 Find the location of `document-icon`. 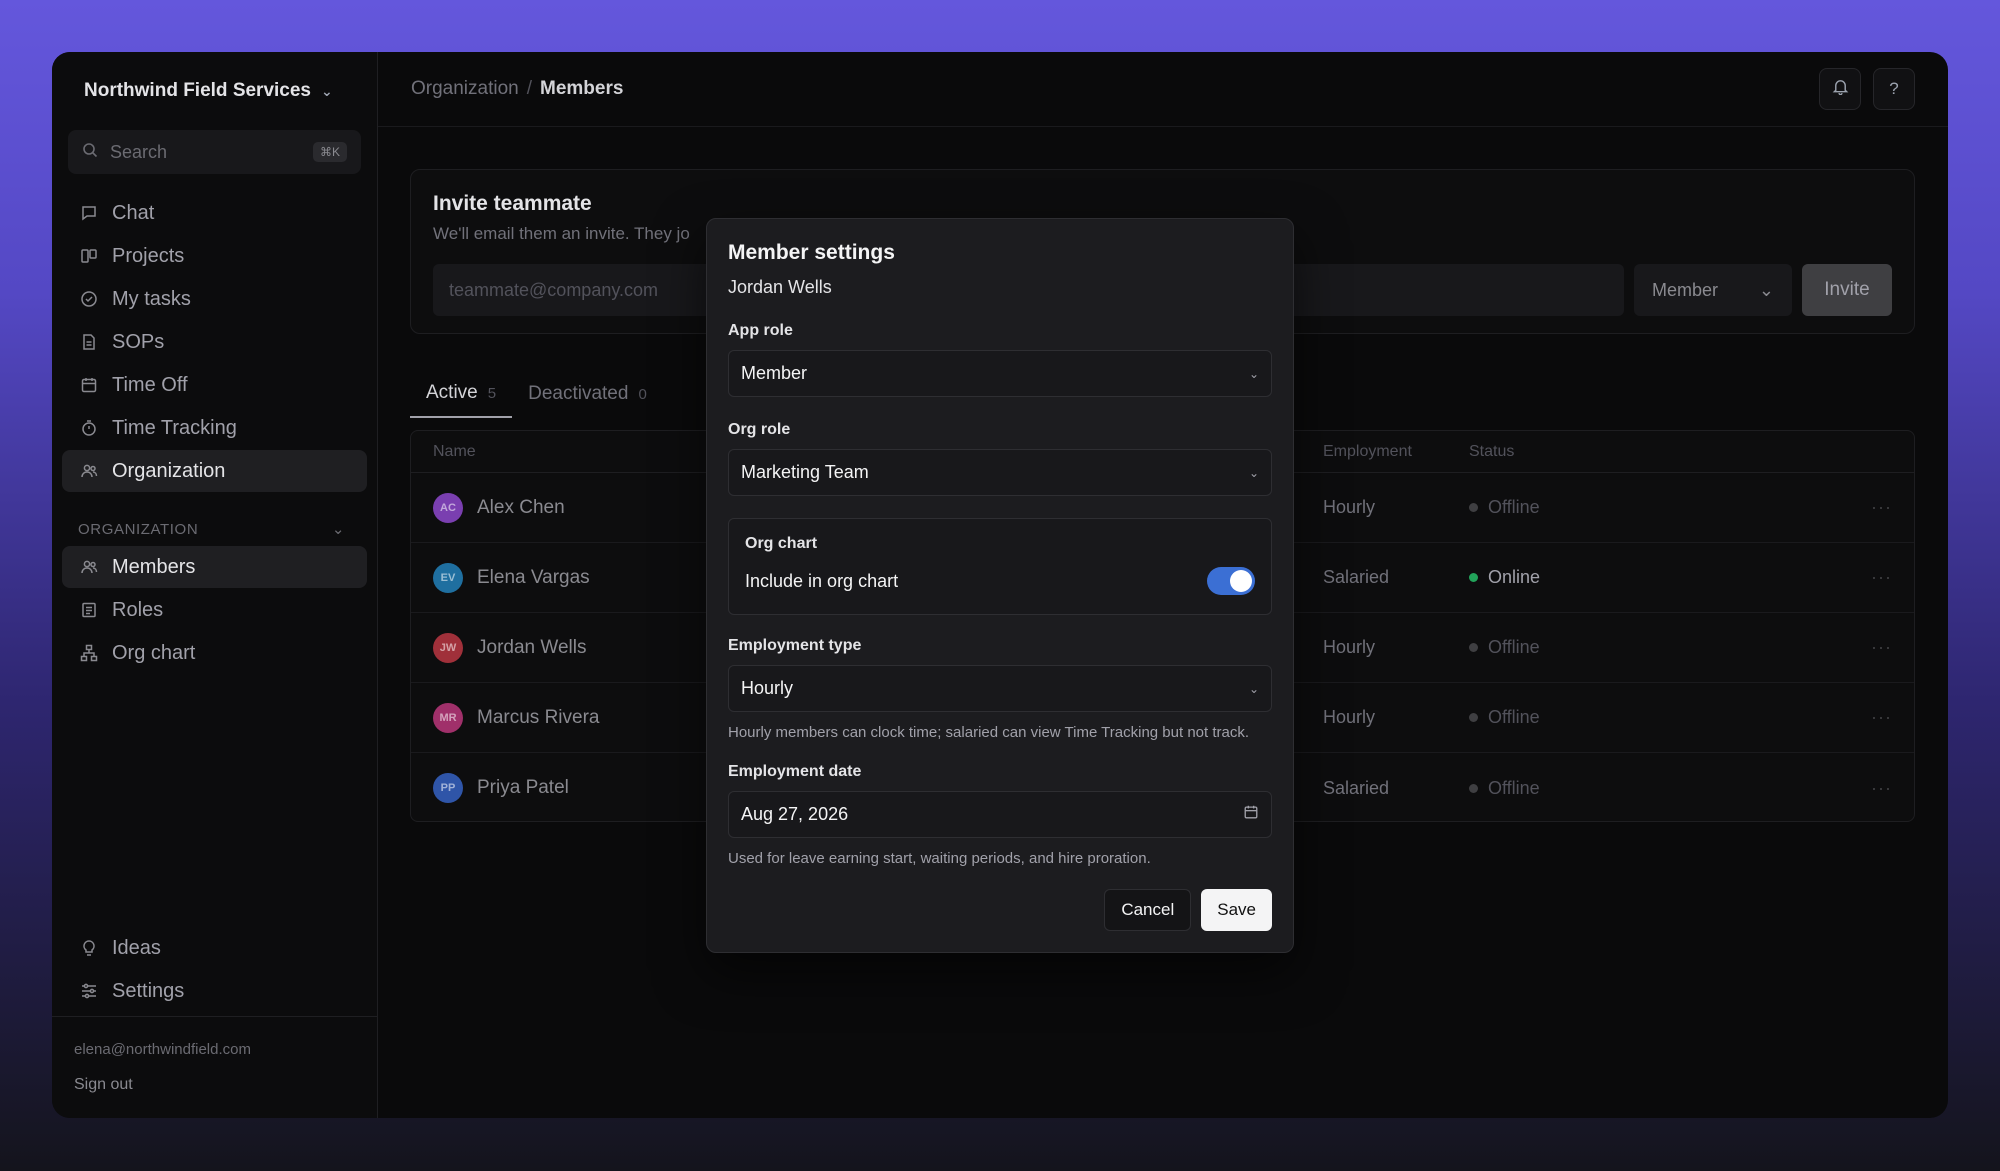

document-icon is located at coordinates (89, 342).